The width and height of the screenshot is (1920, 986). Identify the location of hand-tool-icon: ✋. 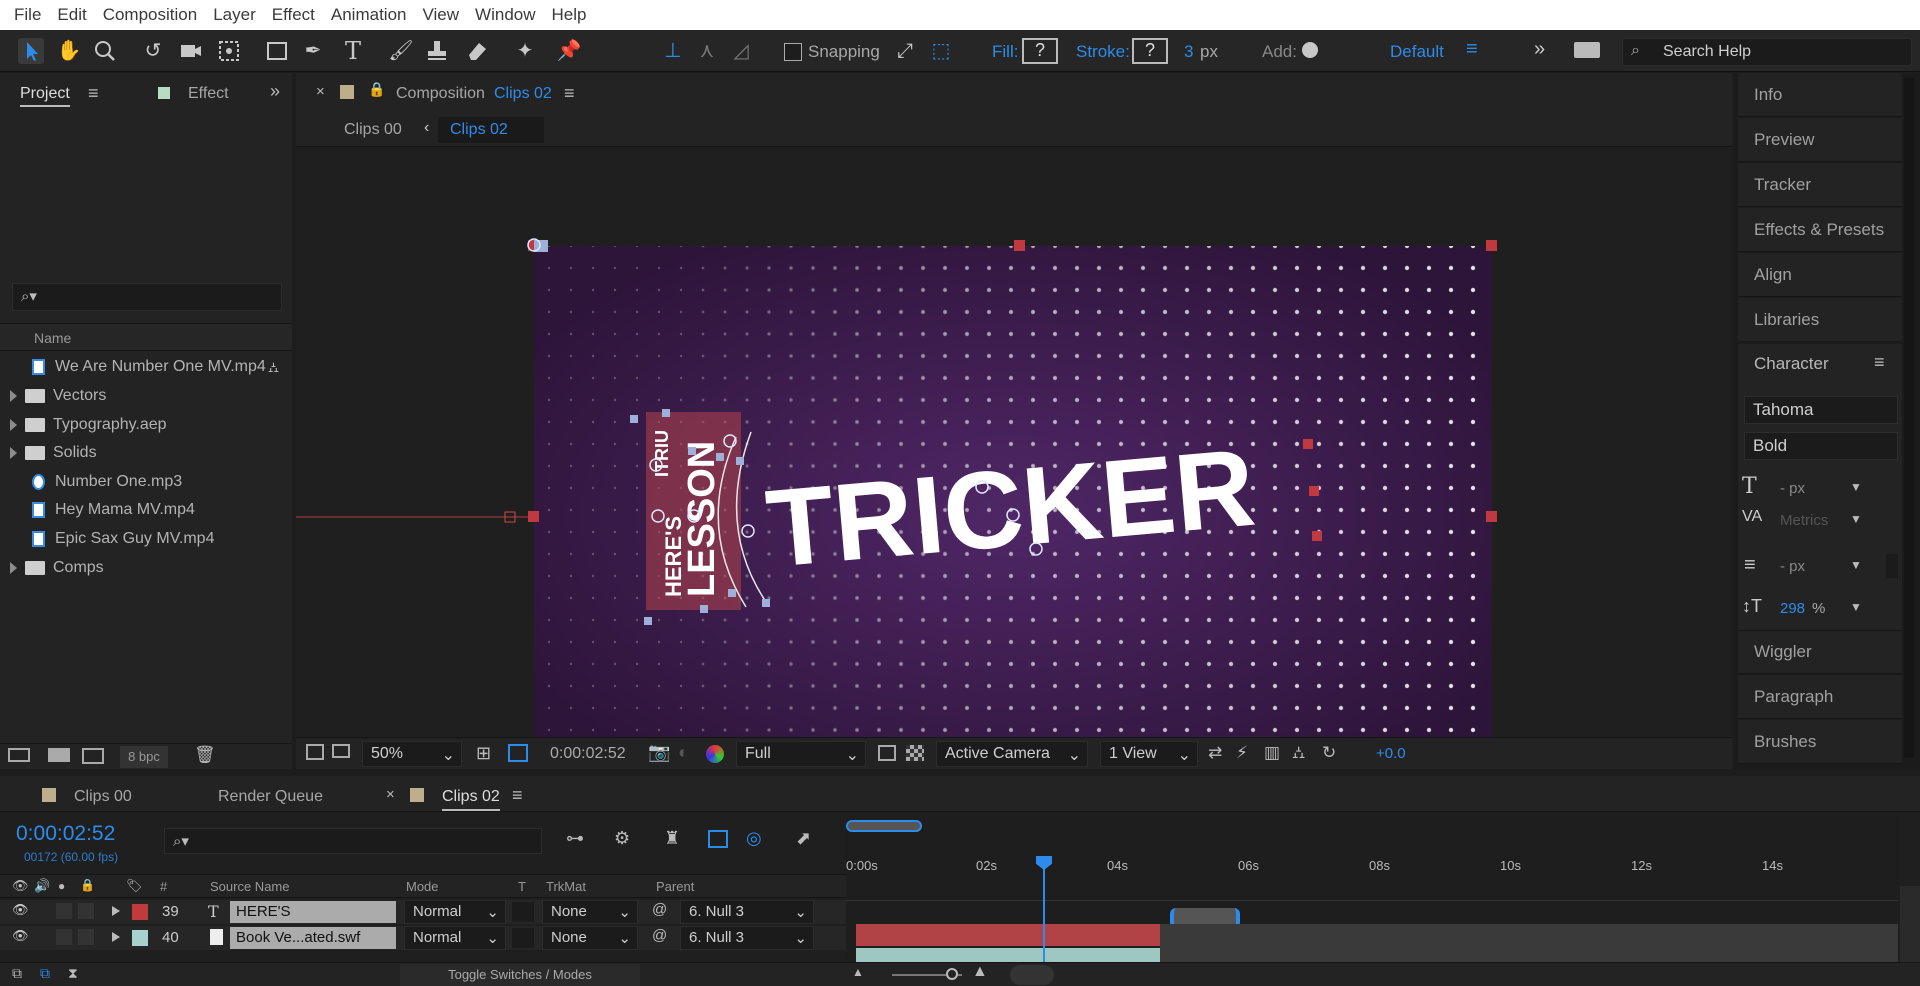
(69, 51).